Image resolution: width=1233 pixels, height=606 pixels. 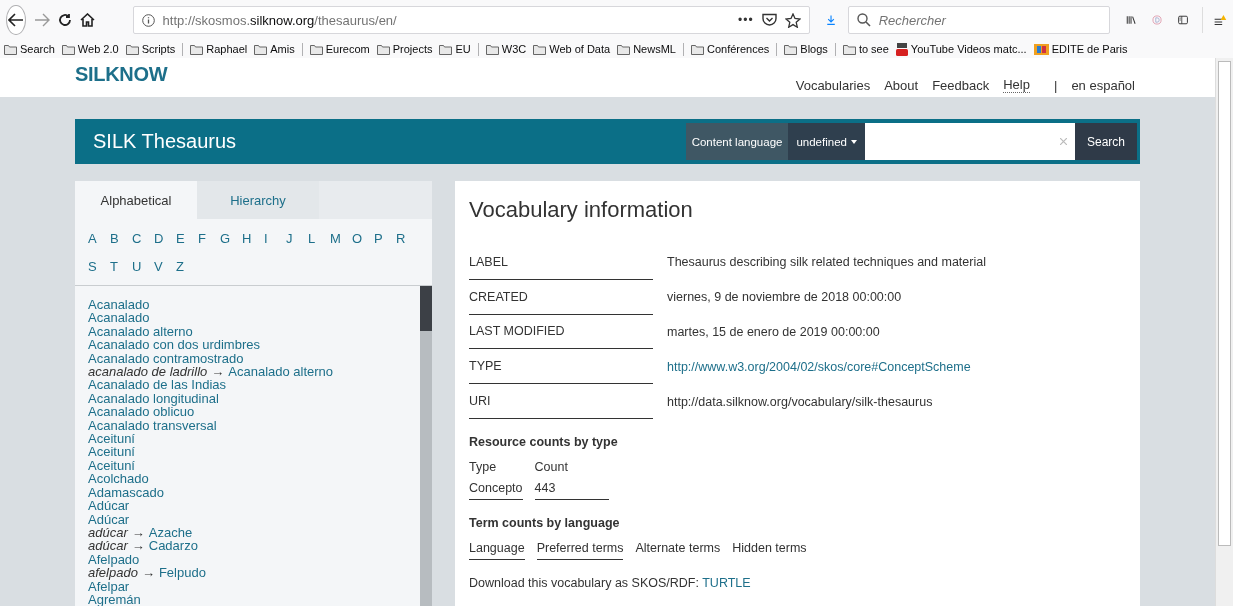 What do you see at coordinates (358, 239) in the screenshot?
I see `letter-link: O` at bounding box center [358, 239].